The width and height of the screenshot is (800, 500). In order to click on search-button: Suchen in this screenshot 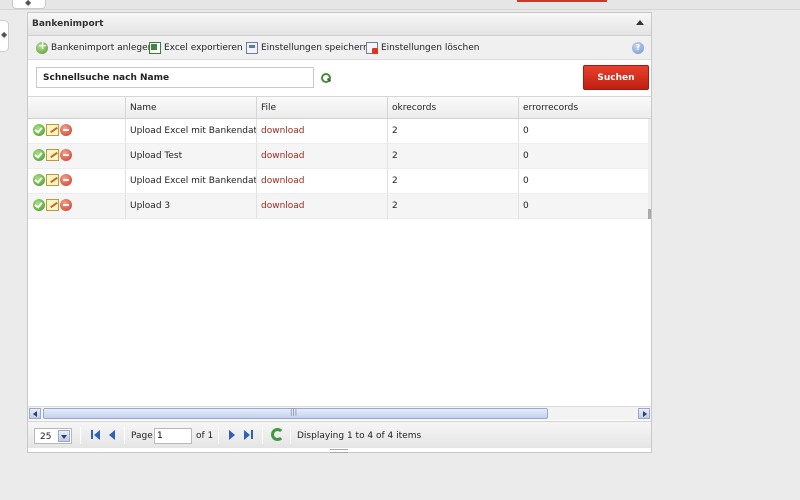, I will do `click(616, 77)`.